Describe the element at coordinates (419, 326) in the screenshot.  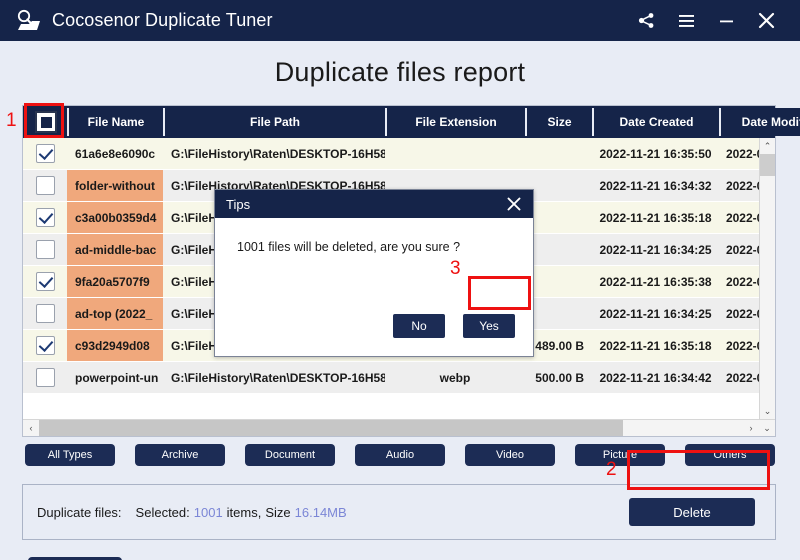
I see `dialog-no-button: No` at that location.